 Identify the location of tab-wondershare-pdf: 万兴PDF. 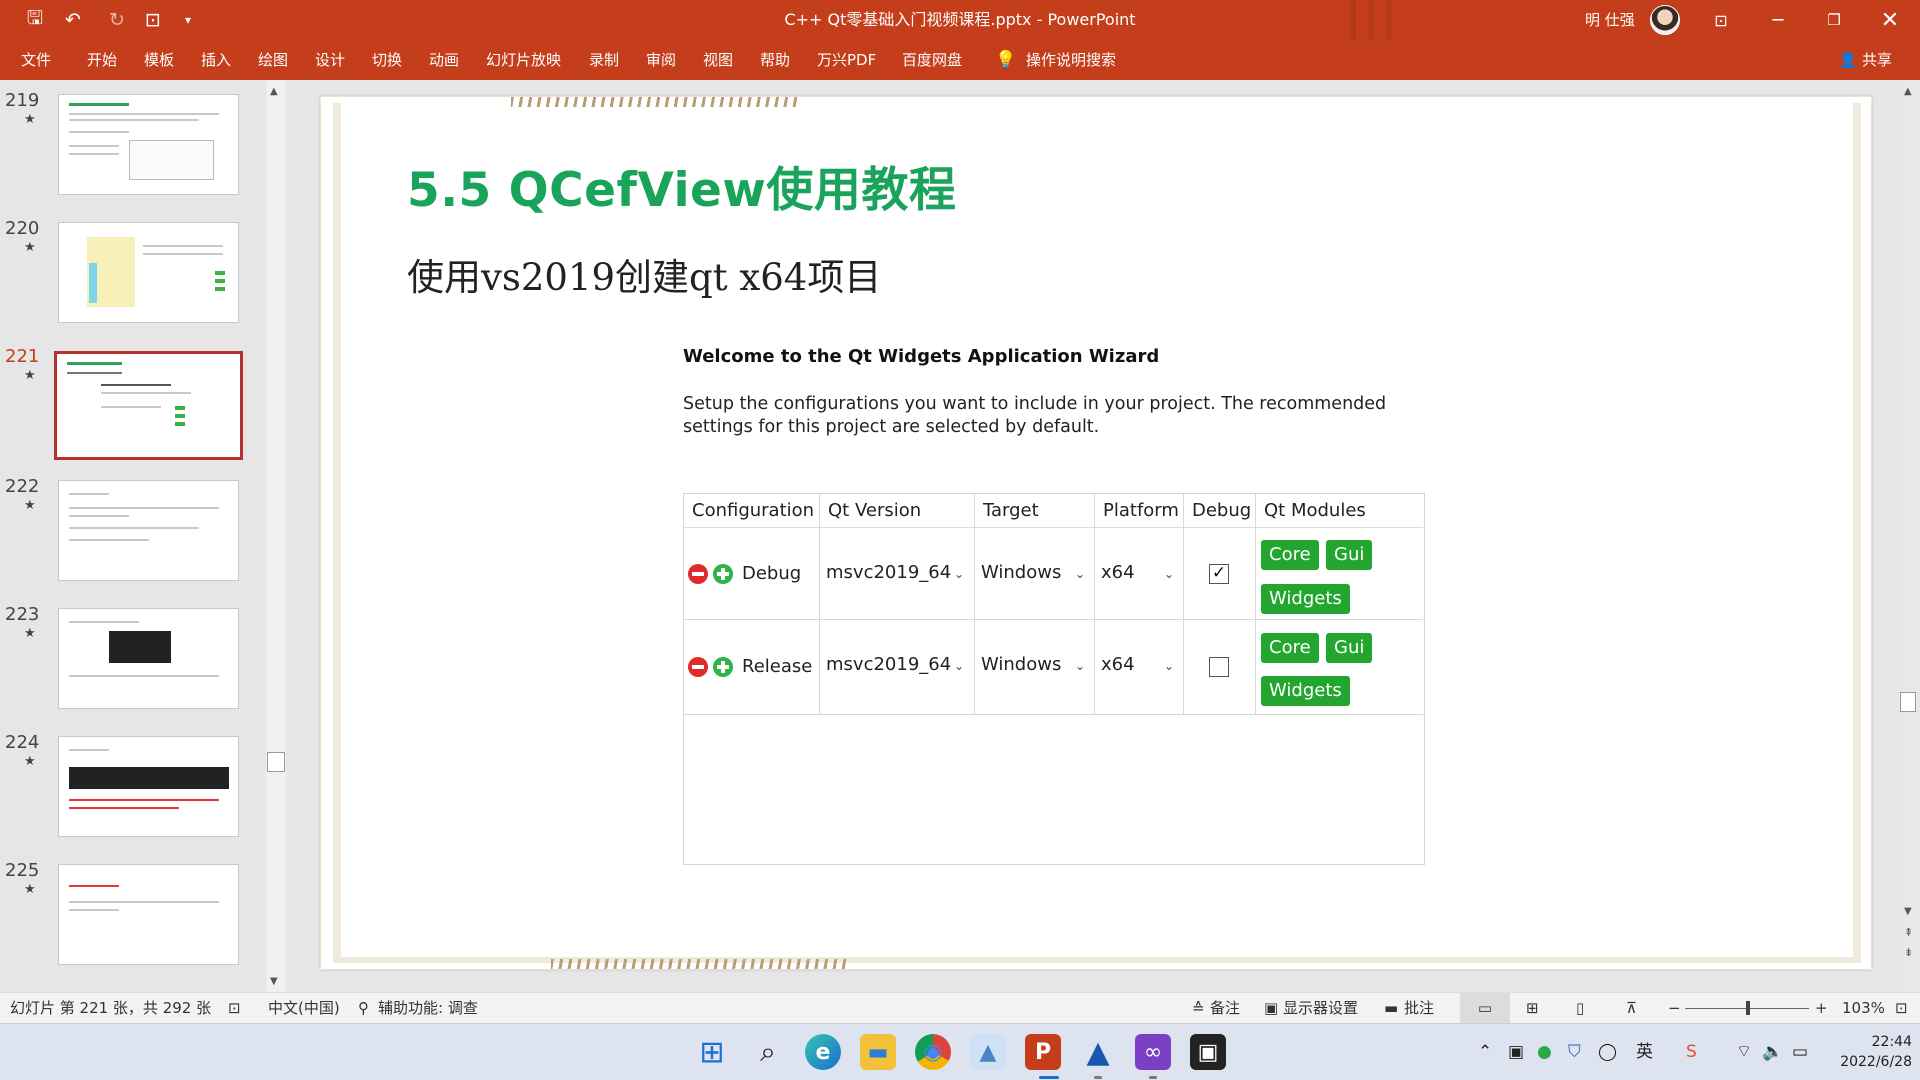
(846, 60).